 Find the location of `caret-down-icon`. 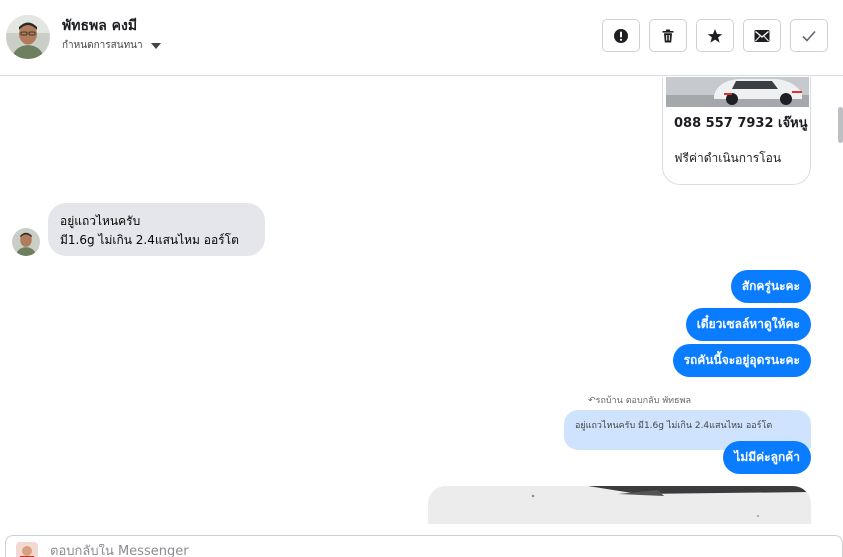

caret-down-icon is located at coordinates (155, 45).